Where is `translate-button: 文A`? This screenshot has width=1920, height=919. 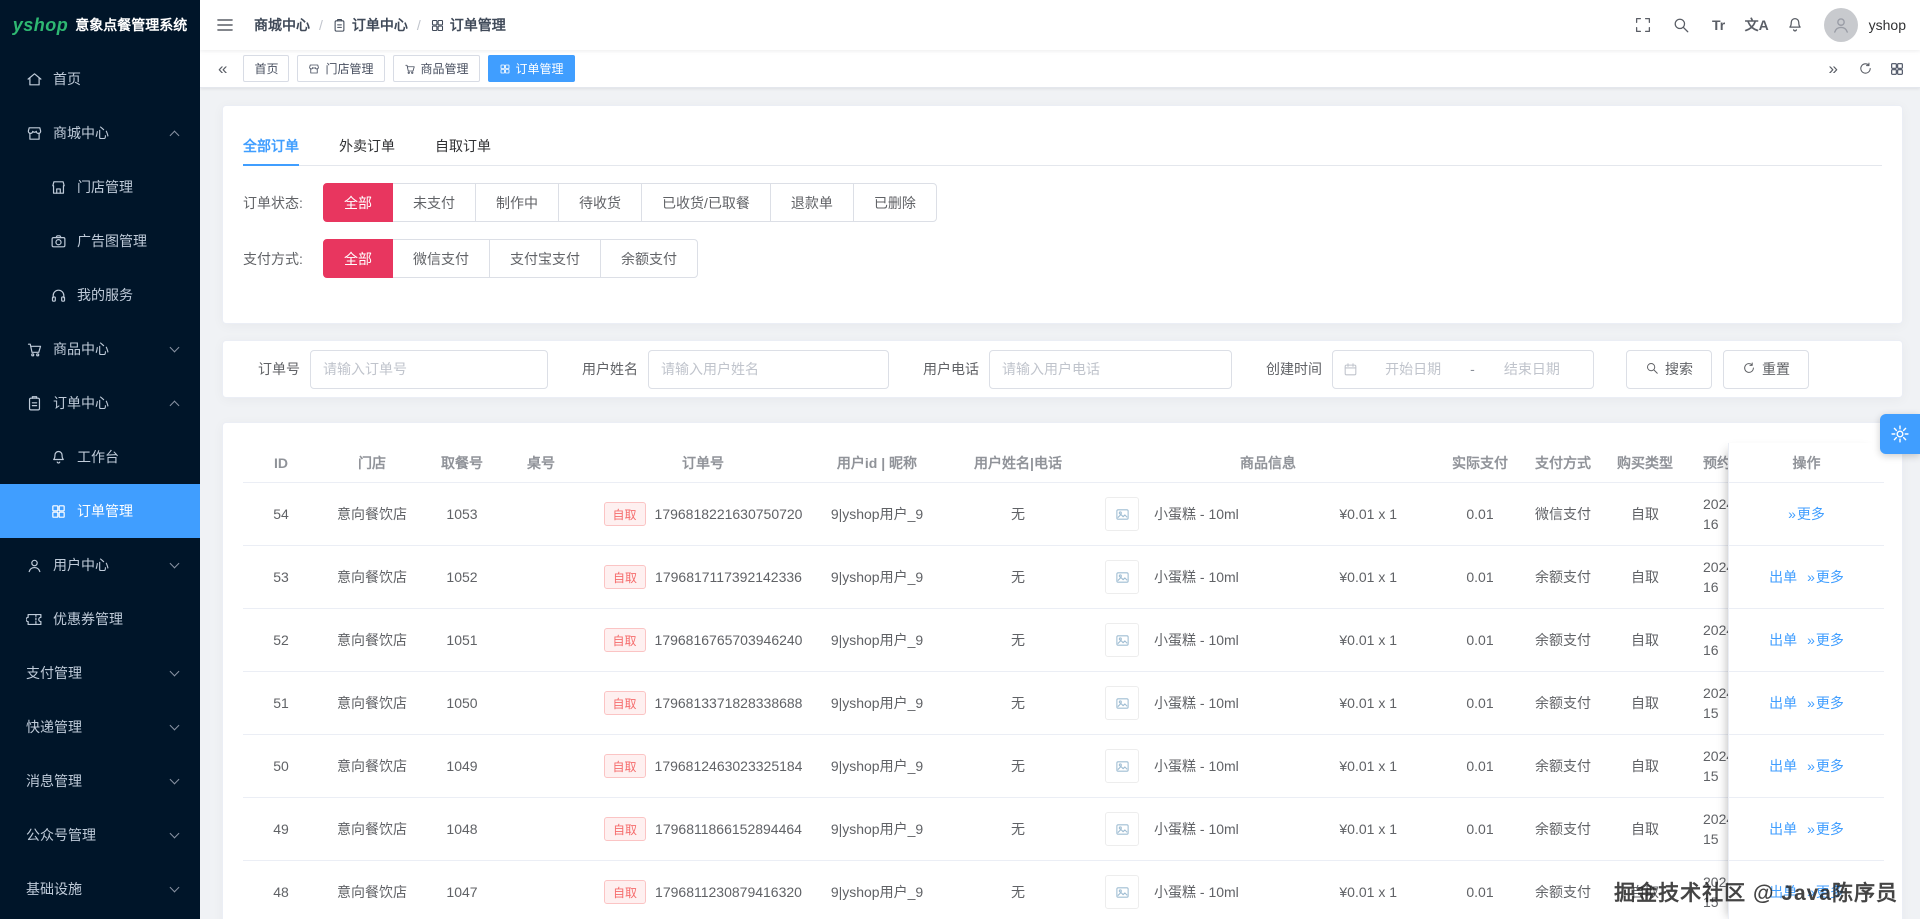
translate-button: 文A is located at coordinates (1757, 25).